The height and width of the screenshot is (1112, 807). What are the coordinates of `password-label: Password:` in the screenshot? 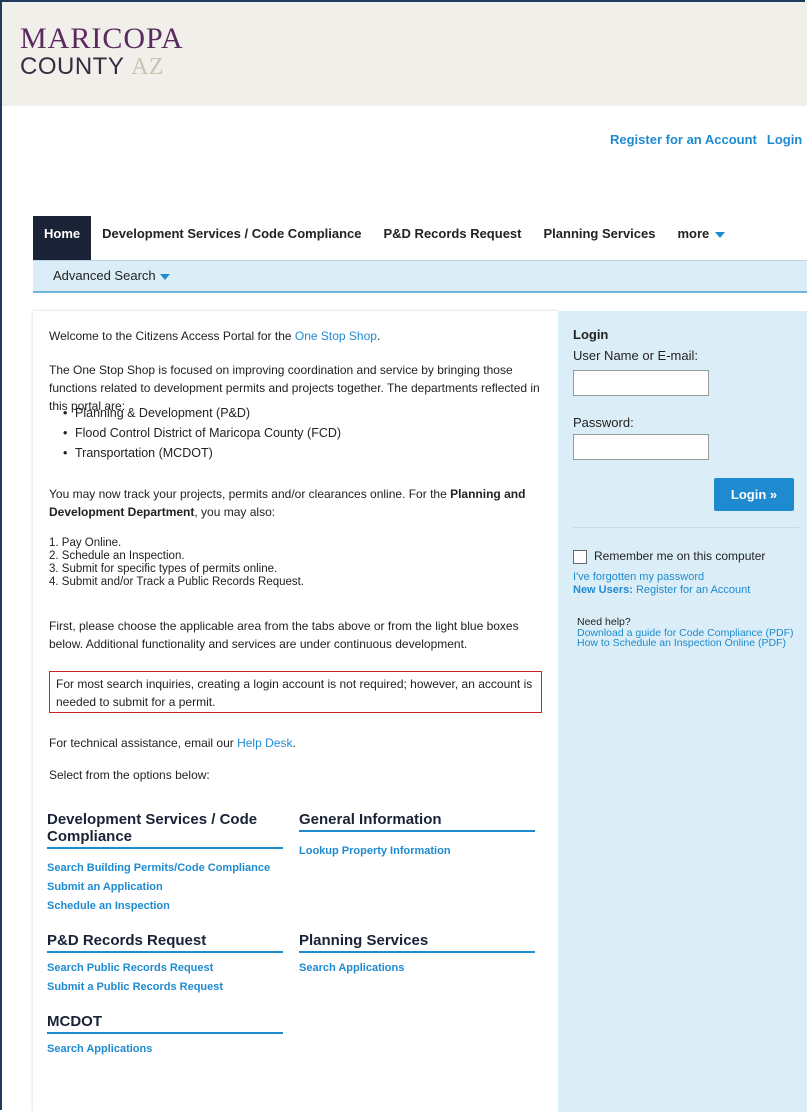 It's located at (603, 422).